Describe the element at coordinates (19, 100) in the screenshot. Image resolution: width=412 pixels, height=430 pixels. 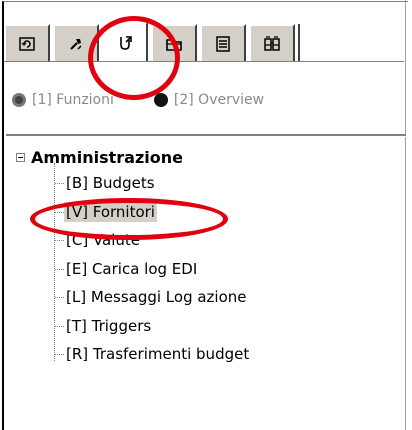
I see `radio-checked-icon` at that location.